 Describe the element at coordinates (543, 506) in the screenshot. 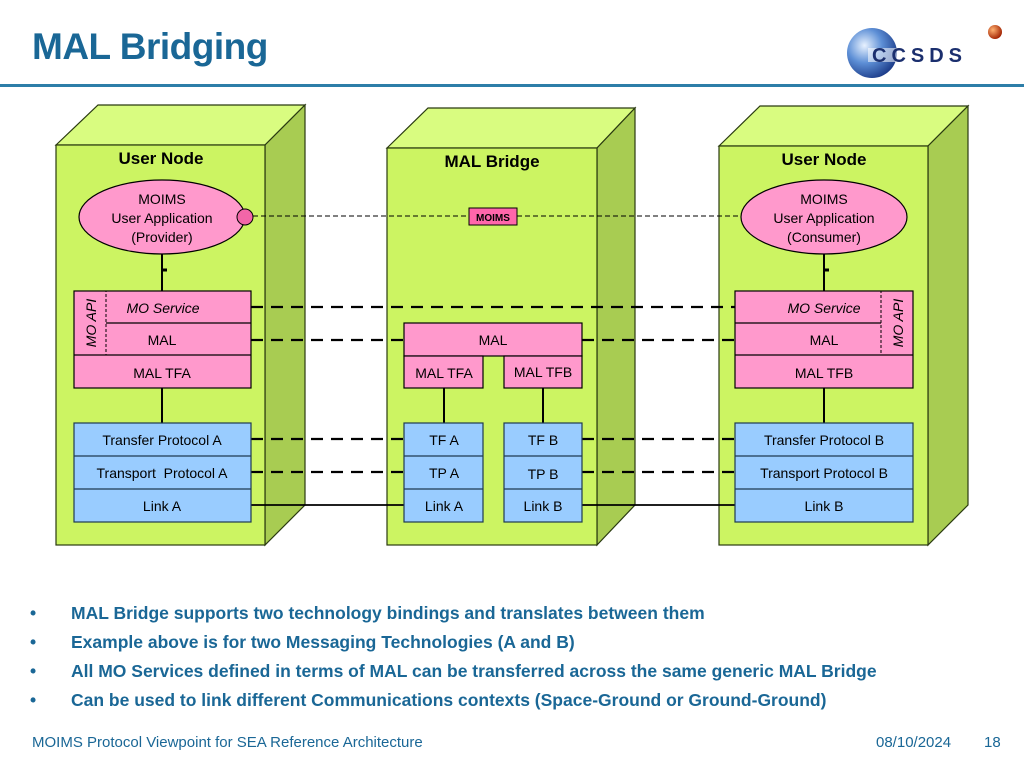

I see `link-b-label: Link B` at that location.